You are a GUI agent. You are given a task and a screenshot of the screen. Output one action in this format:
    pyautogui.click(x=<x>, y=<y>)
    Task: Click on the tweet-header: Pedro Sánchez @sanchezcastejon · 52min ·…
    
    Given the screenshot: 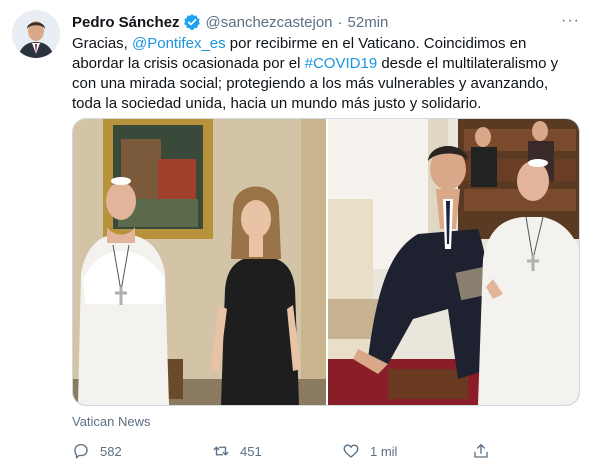 What is the action you would take?
    pyautogui.click(x=326, y=22)
    